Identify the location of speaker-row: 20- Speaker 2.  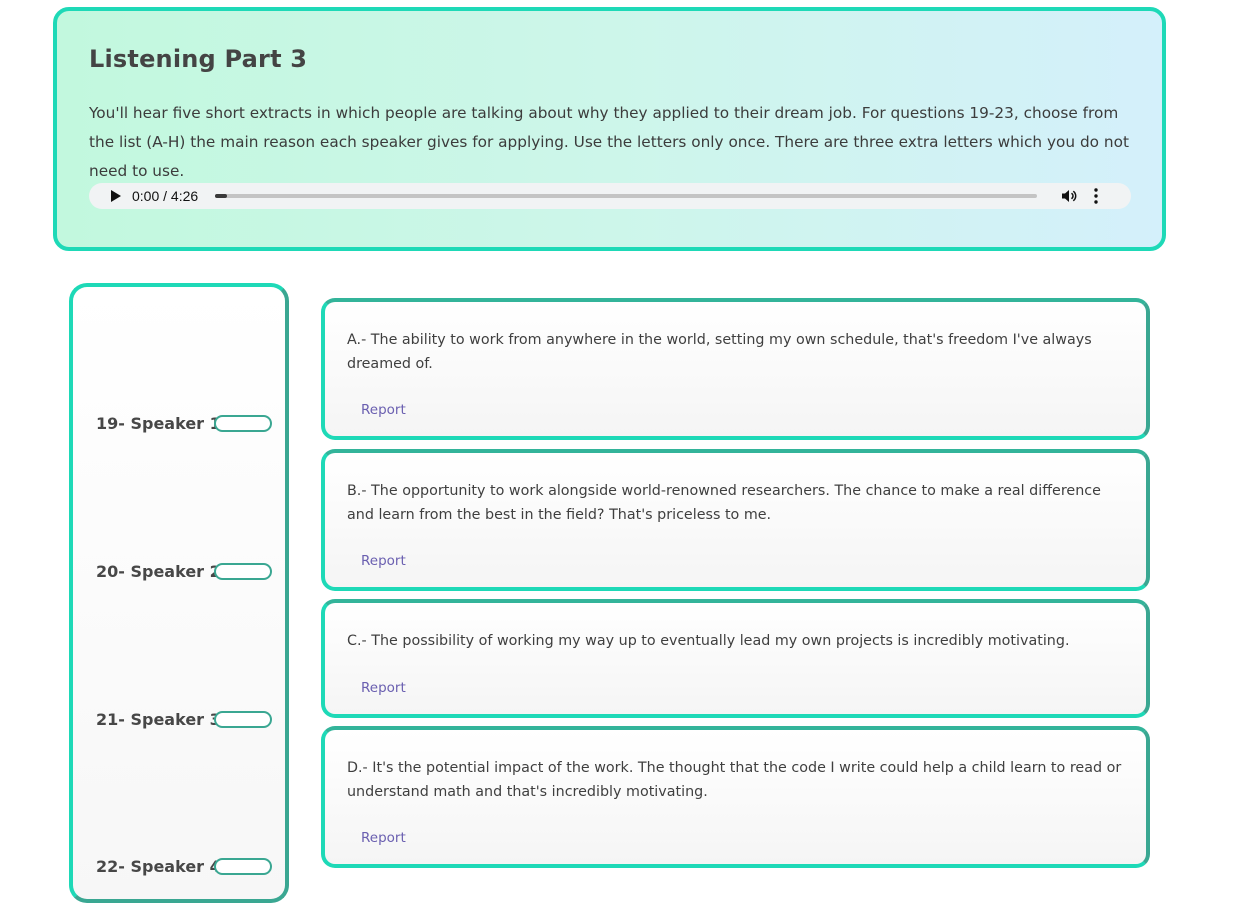
(184, 571).